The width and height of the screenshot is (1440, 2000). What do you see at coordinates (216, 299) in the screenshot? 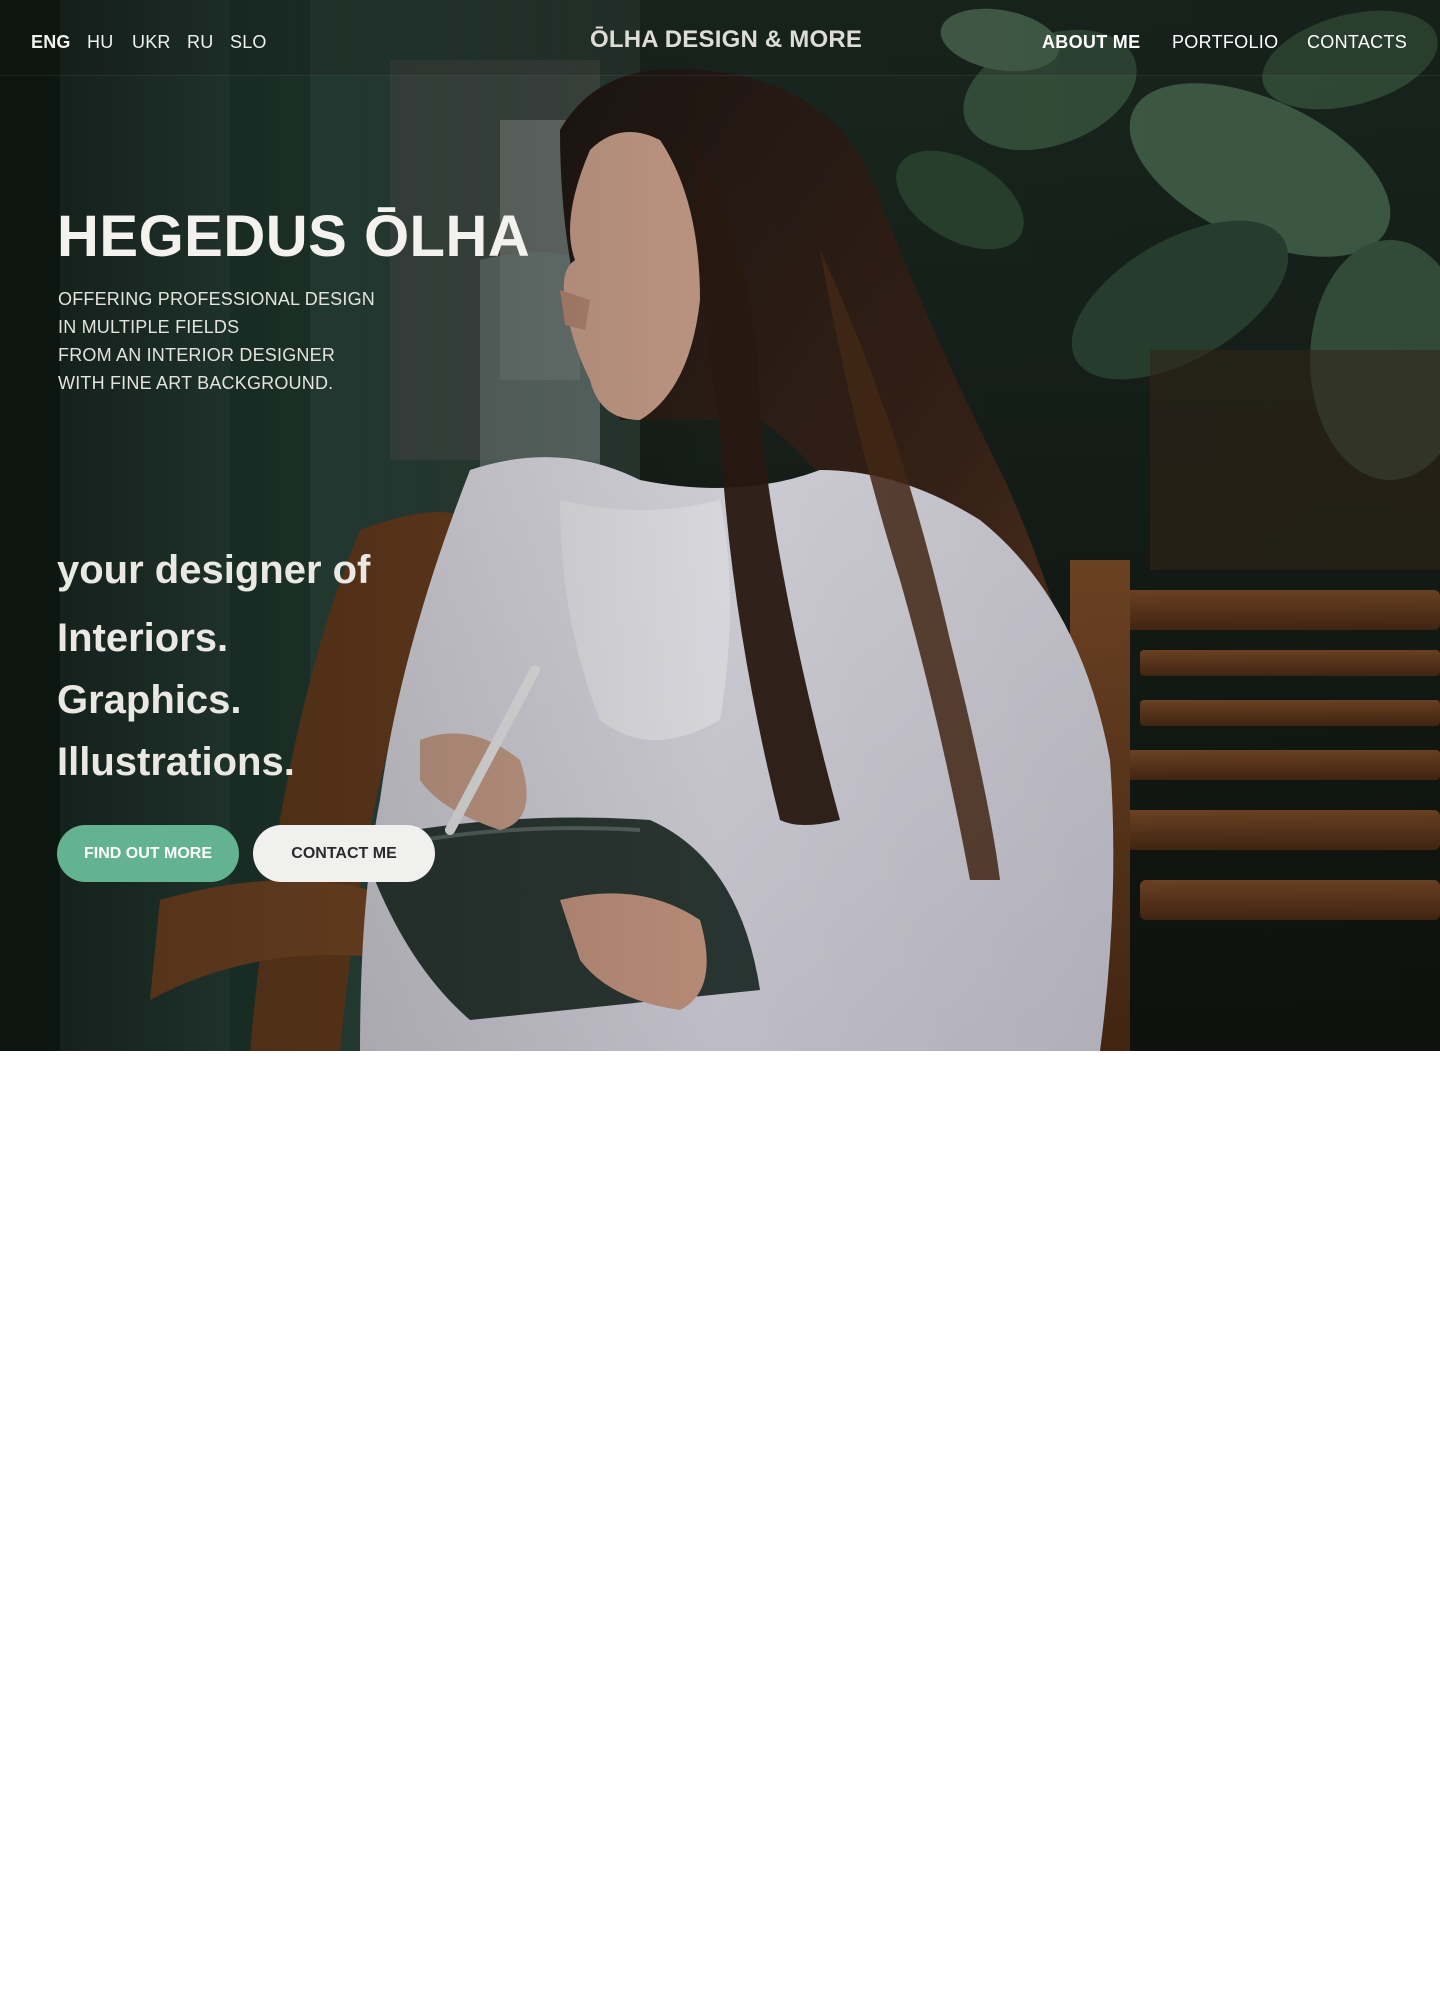
I see `hero-subtitle-line: OFFERING PROFESSIONAL DESIGN` at bounding box center [216, 299].